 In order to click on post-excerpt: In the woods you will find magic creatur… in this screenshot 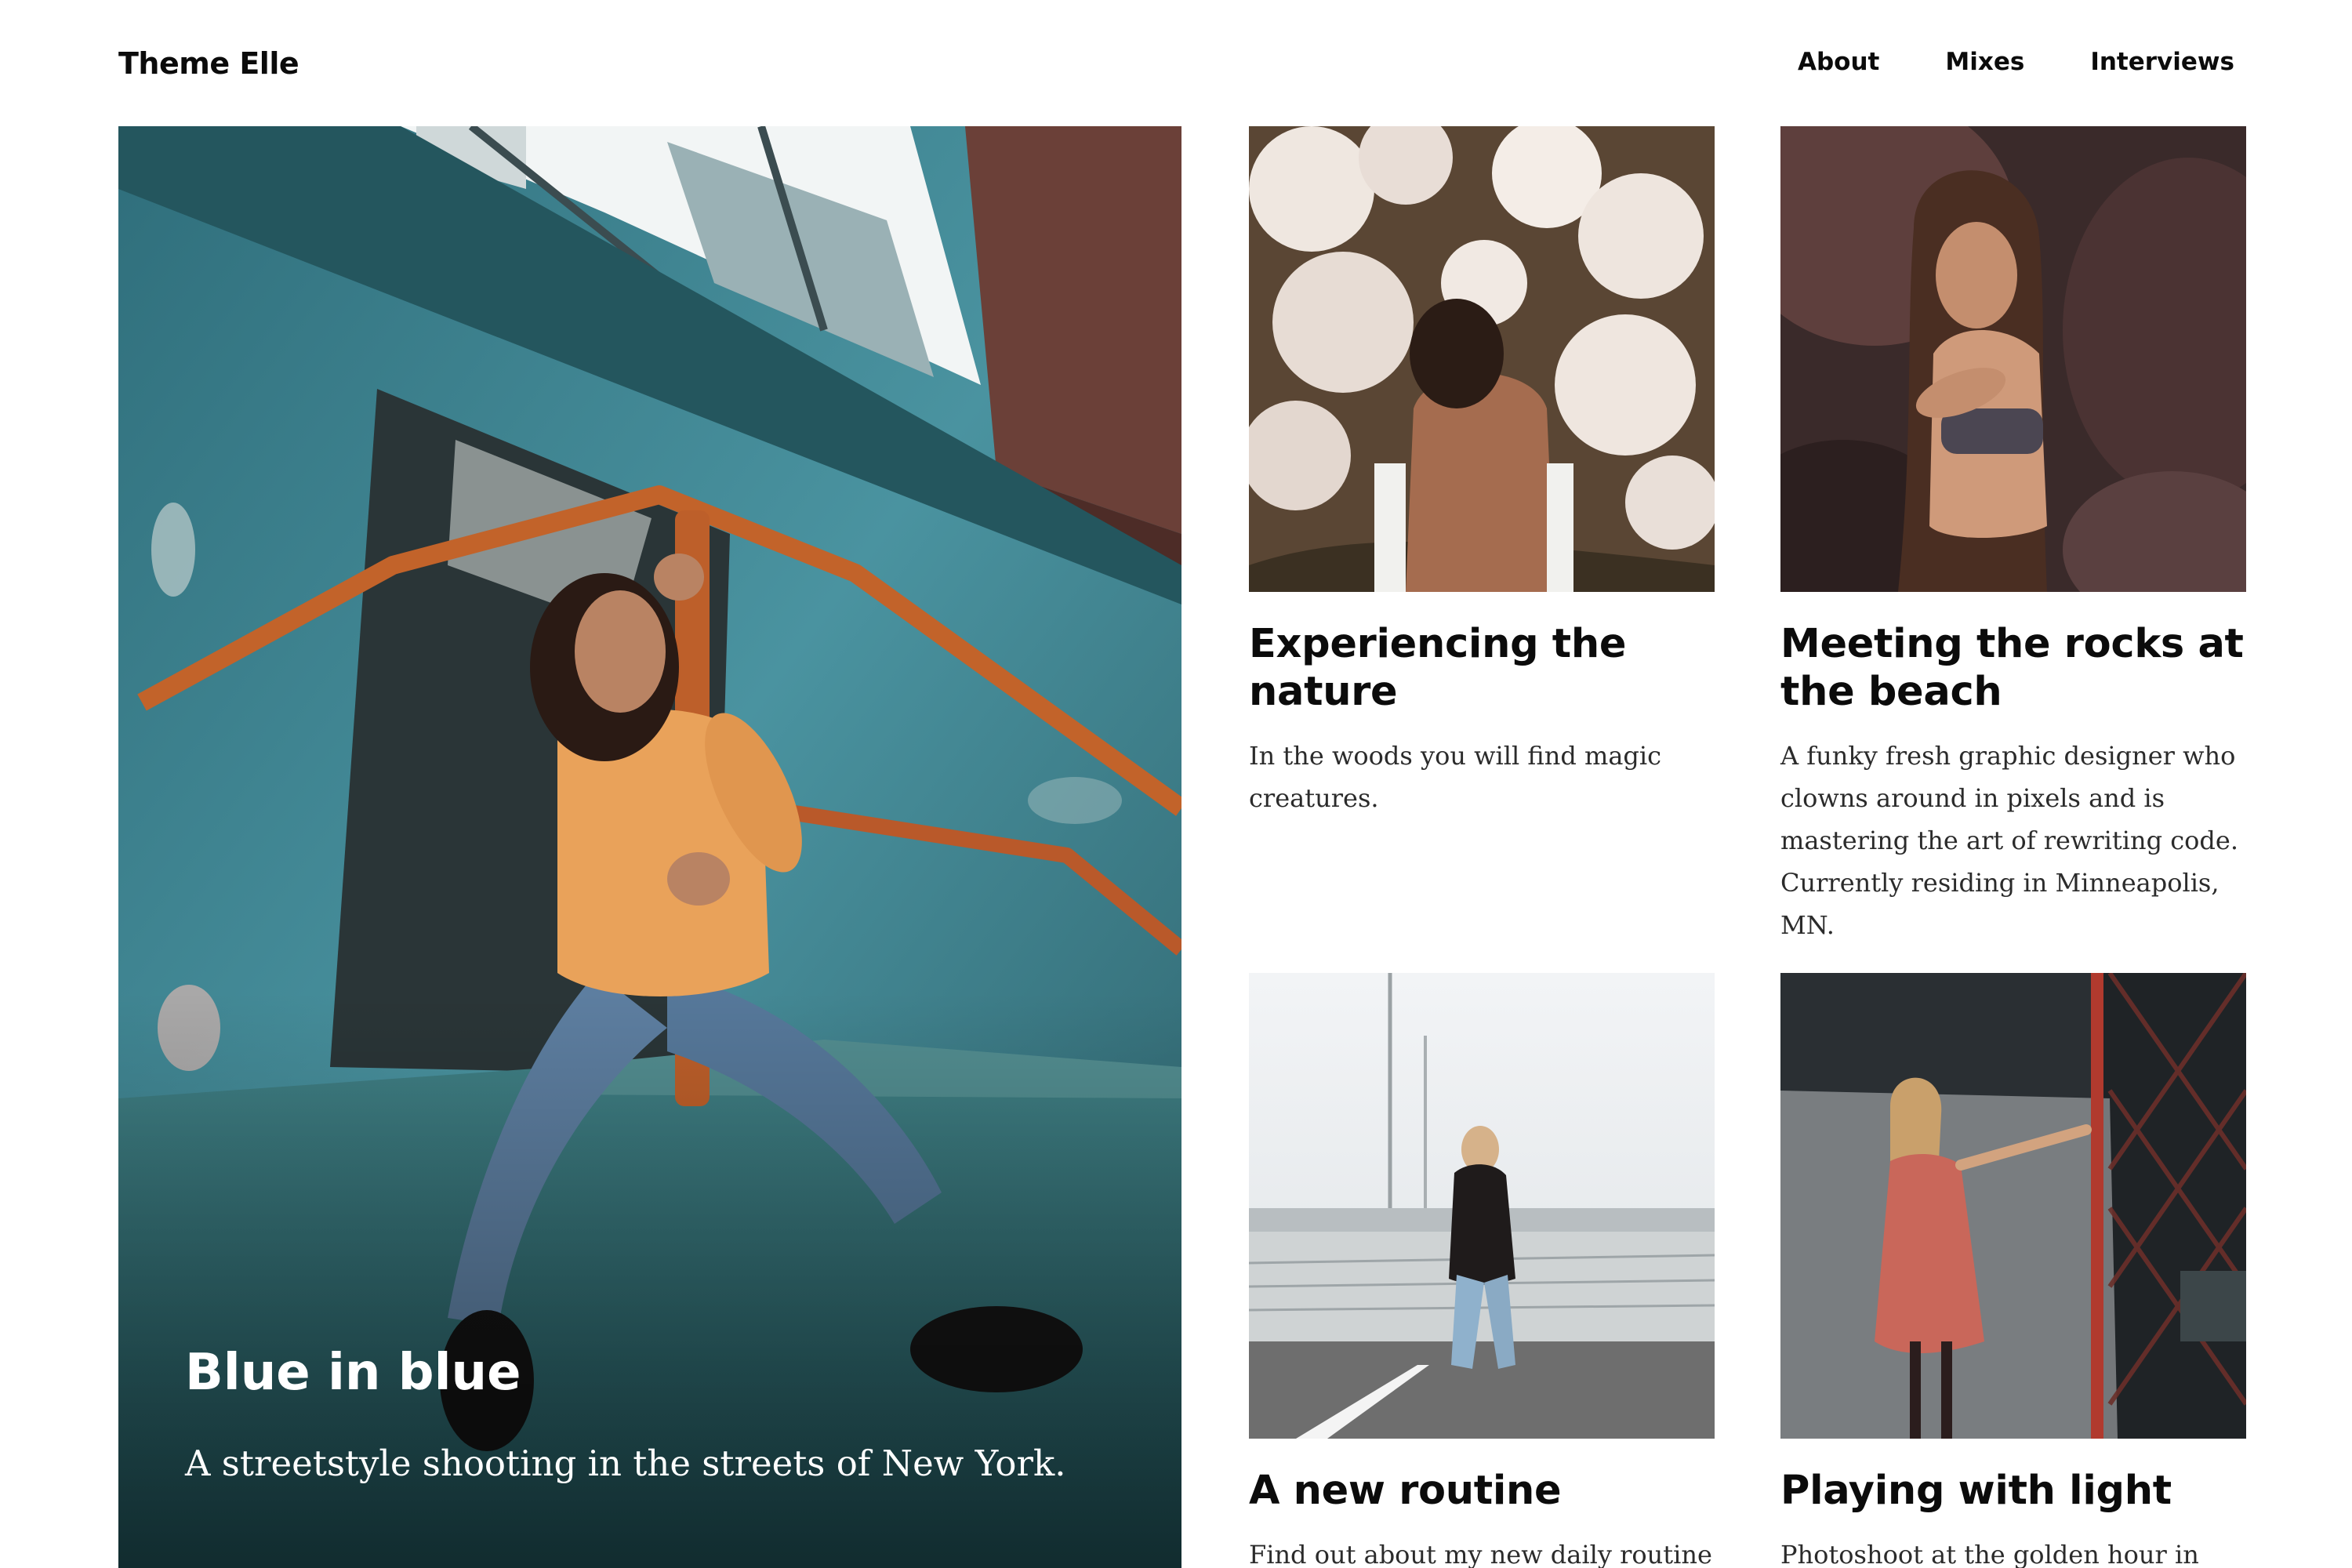, I will do `click(1455, 777)`.